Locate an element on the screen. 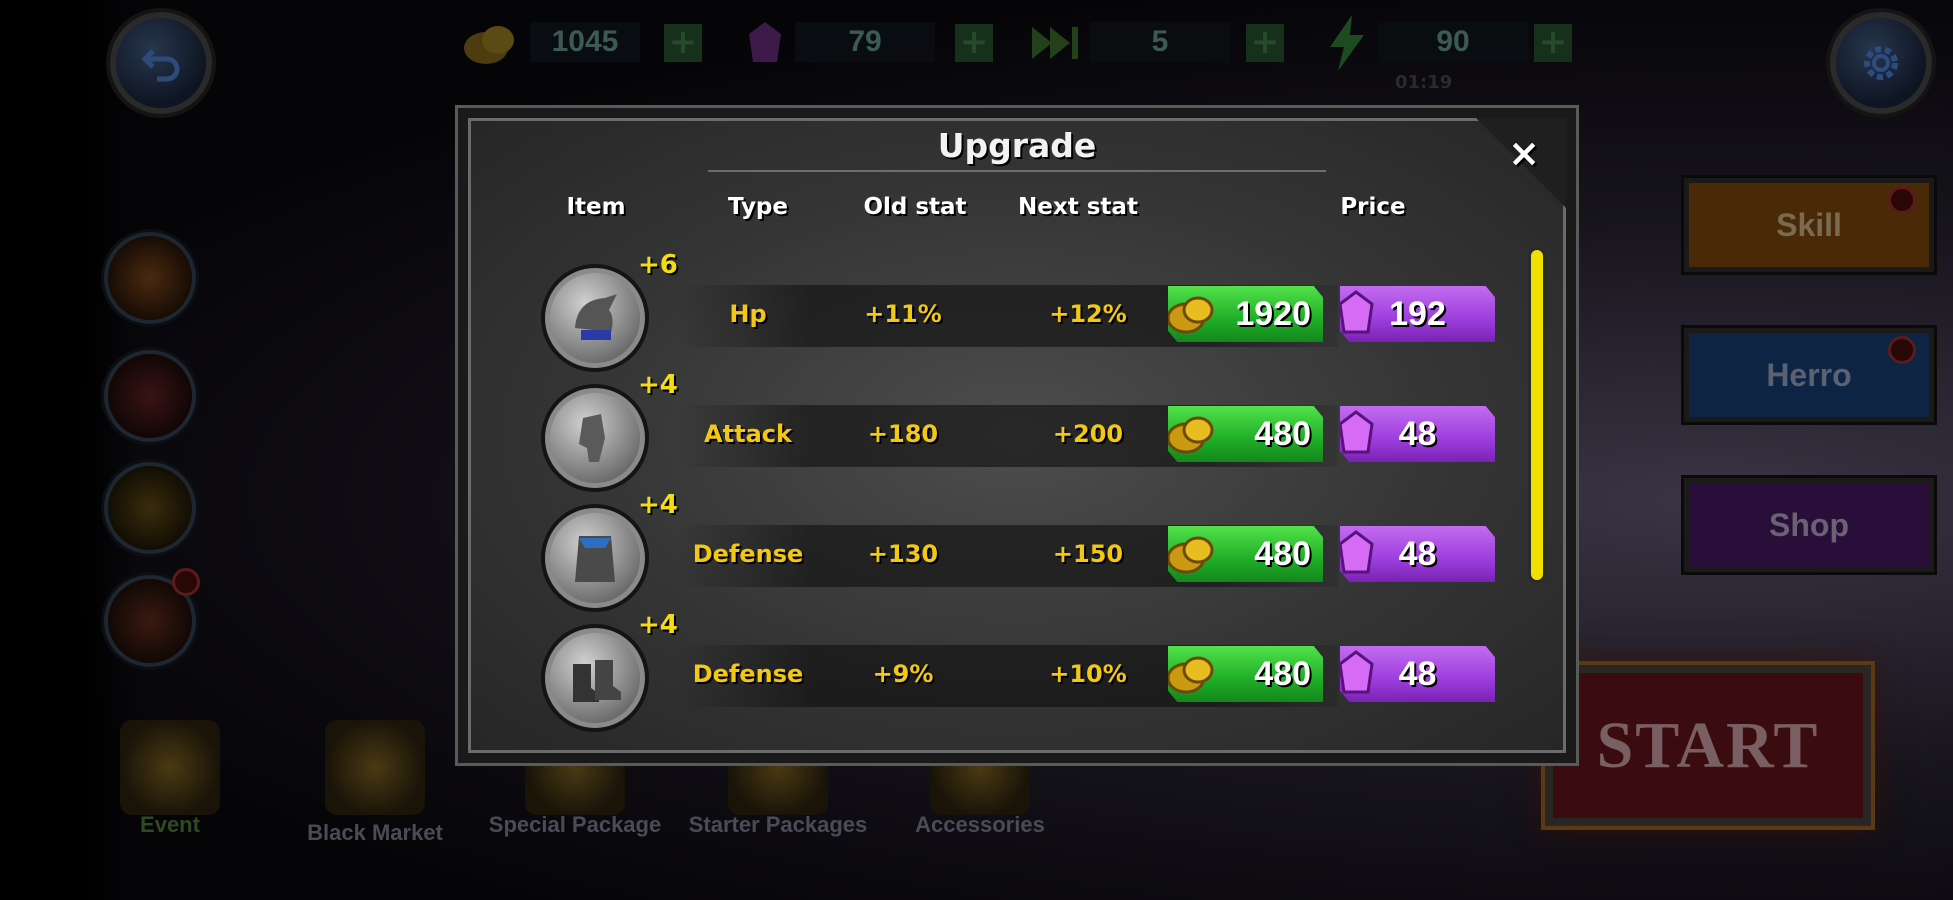 The width and height of the screenshot is (1953, 900). header-next-stat: Next stat is located at coordinates (1078, 207).